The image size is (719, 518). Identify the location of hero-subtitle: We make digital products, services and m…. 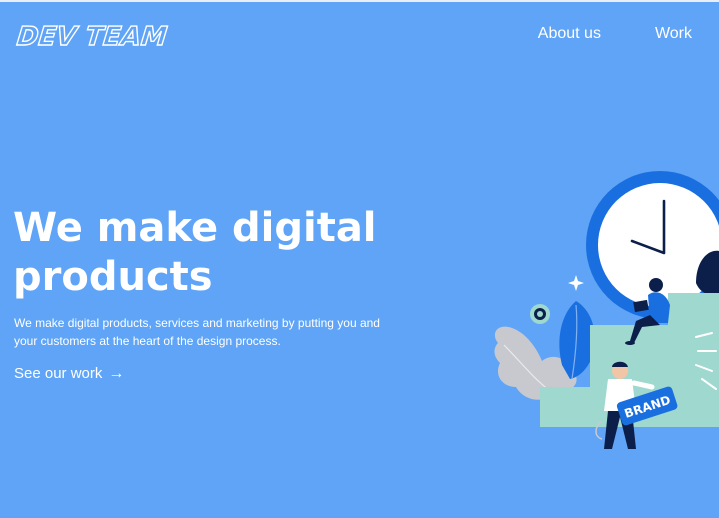
(197, 332).